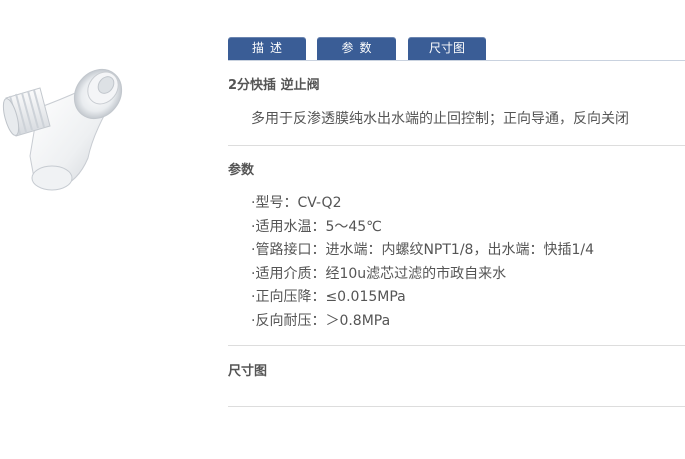 Image resolution: width=685 pixels, height=459 pixels. What do you see at coordinates (296, 203) in the screenshot?
I see `param-model: ·型号：CV-Q2` at bounding box center [296, 203].